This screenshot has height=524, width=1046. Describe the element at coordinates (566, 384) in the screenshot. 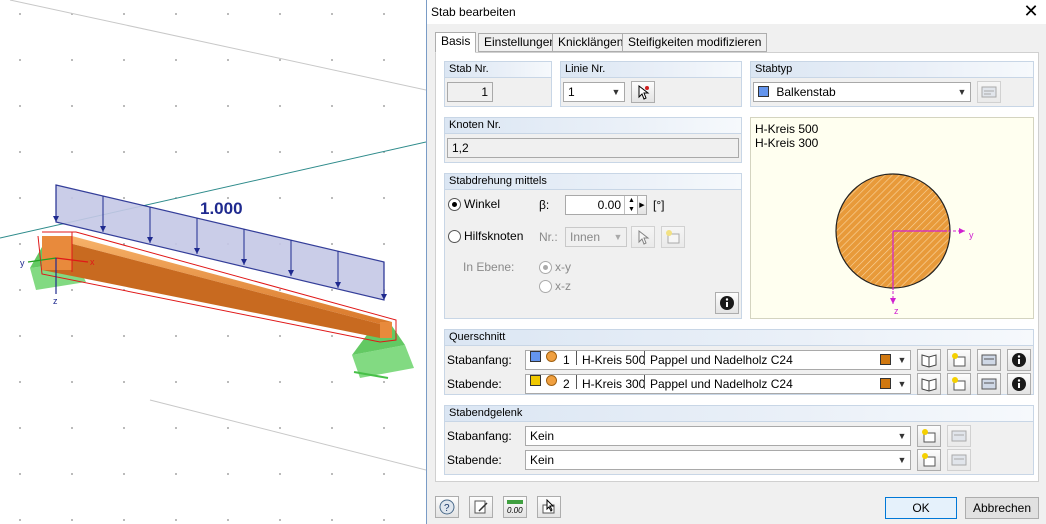

I see `section-end-nr: 2` at that location.